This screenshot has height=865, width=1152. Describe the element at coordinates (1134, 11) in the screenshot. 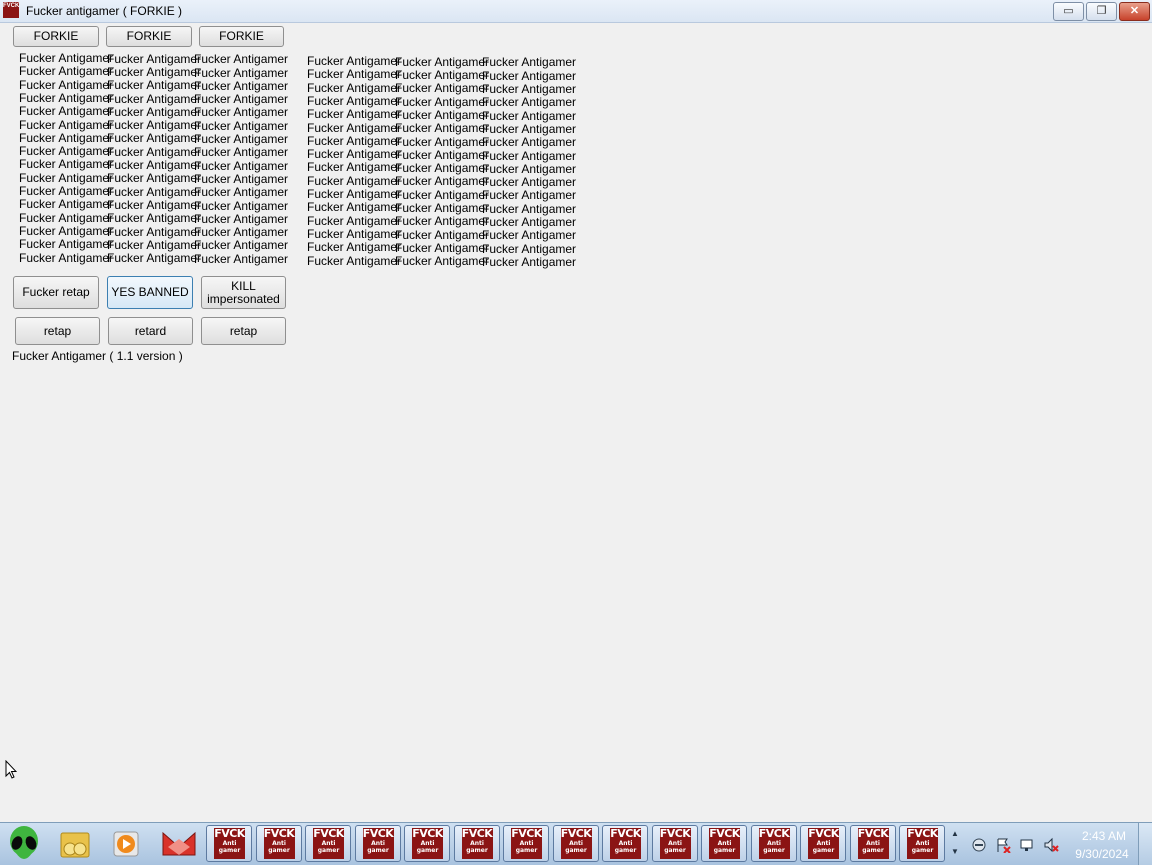

I see `close-button: ✕` at that location.